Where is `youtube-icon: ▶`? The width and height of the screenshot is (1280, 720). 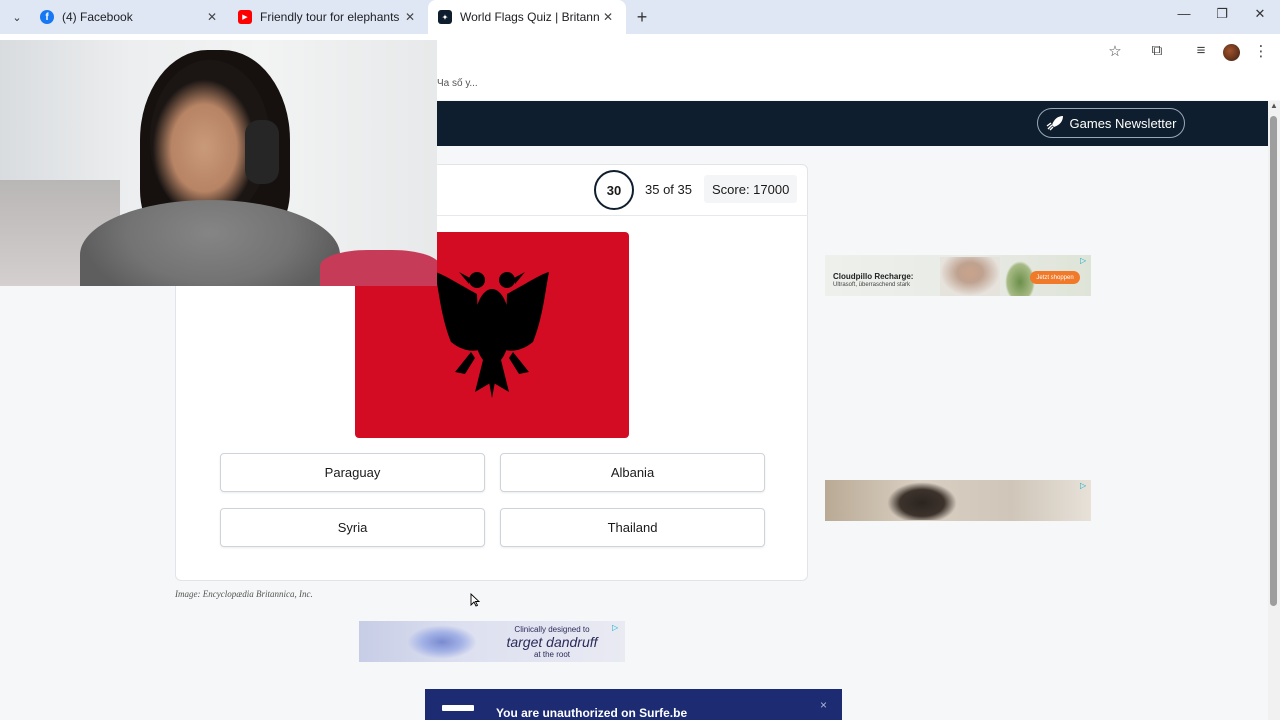
youtube-icon: ▶ is located at coordinates (245, 17).